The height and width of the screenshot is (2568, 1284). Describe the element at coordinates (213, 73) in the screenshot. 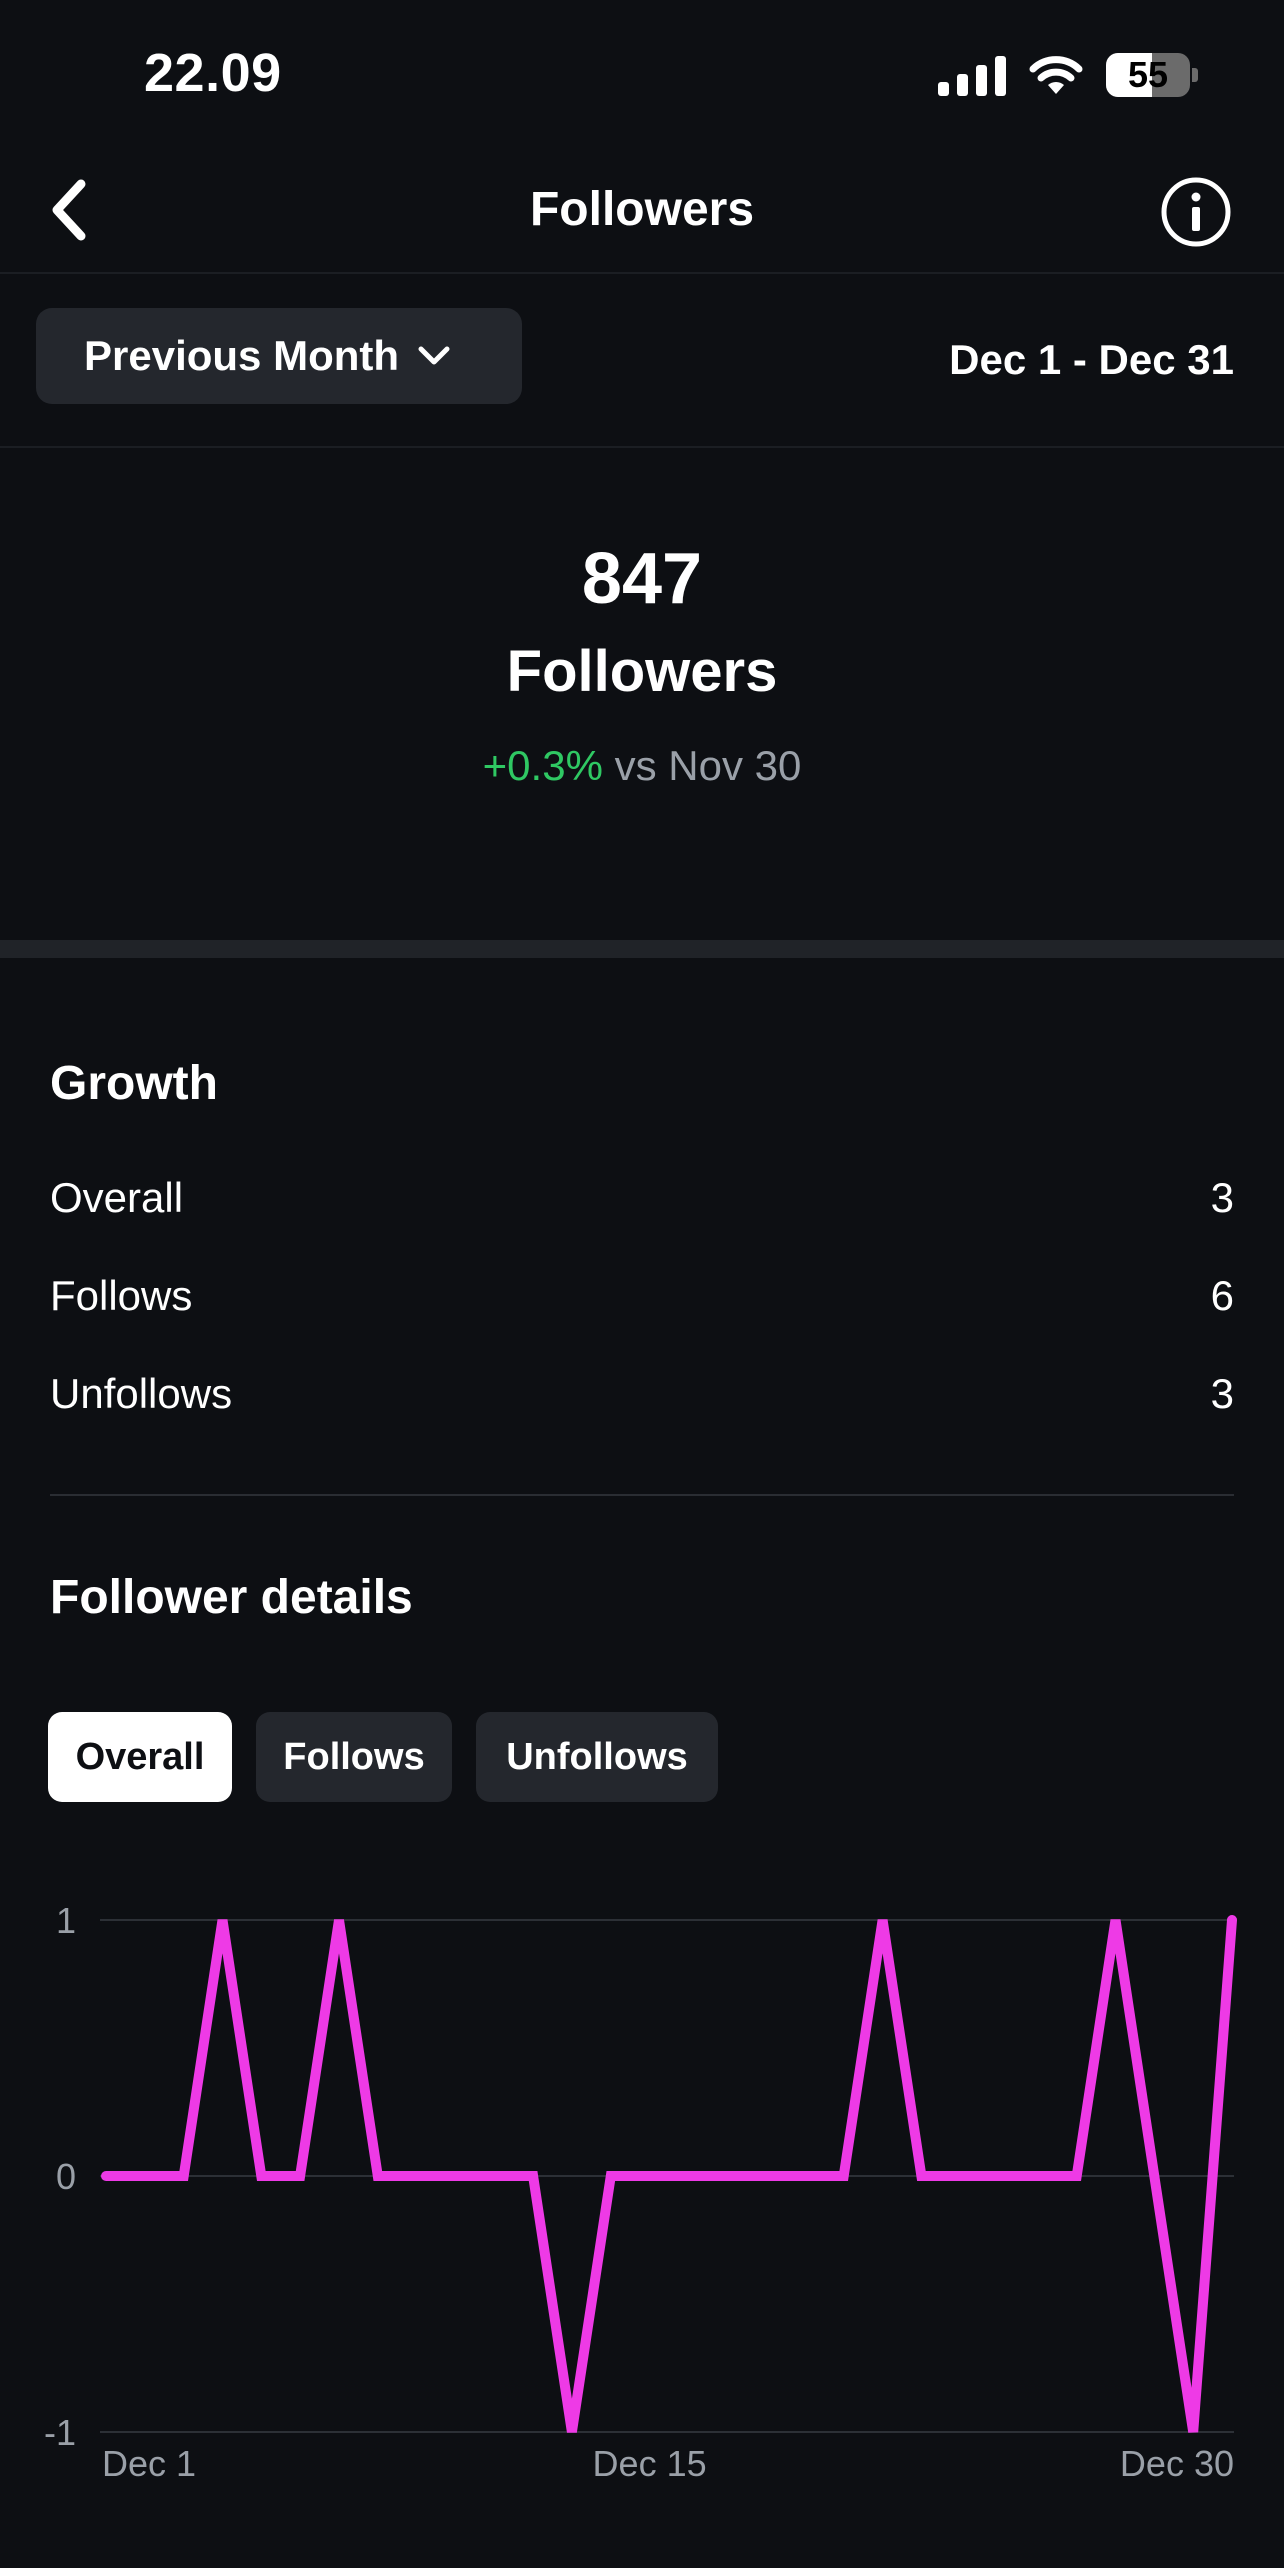

I see `status-time: 22.09` at that location.